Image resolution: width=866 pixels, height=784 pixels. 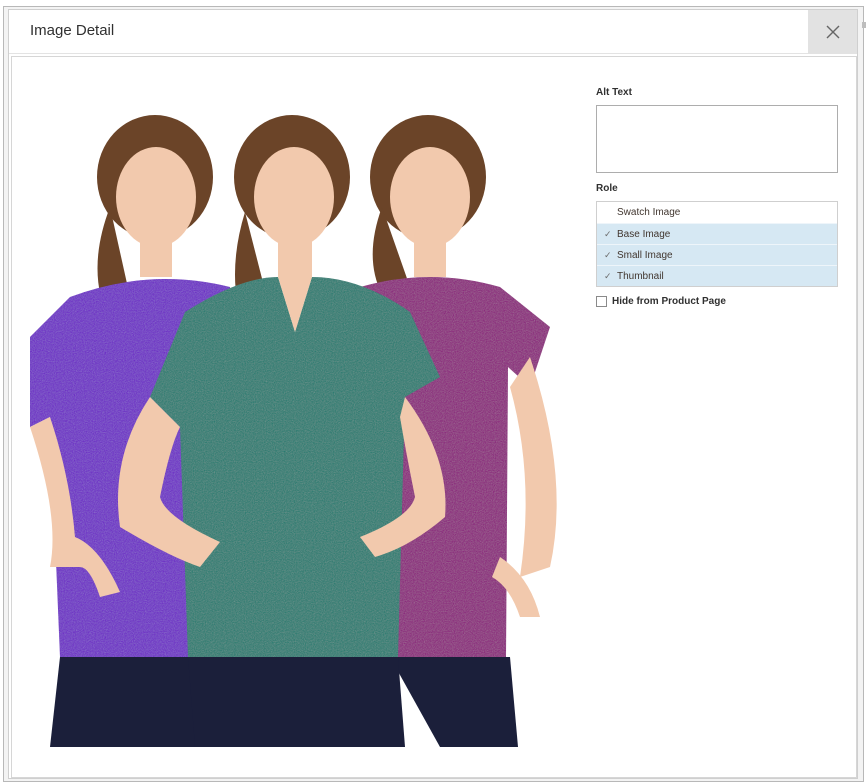 I want to click on role-option-thumbnail: ✓ Thumbnail, so click(x=717, y=275).